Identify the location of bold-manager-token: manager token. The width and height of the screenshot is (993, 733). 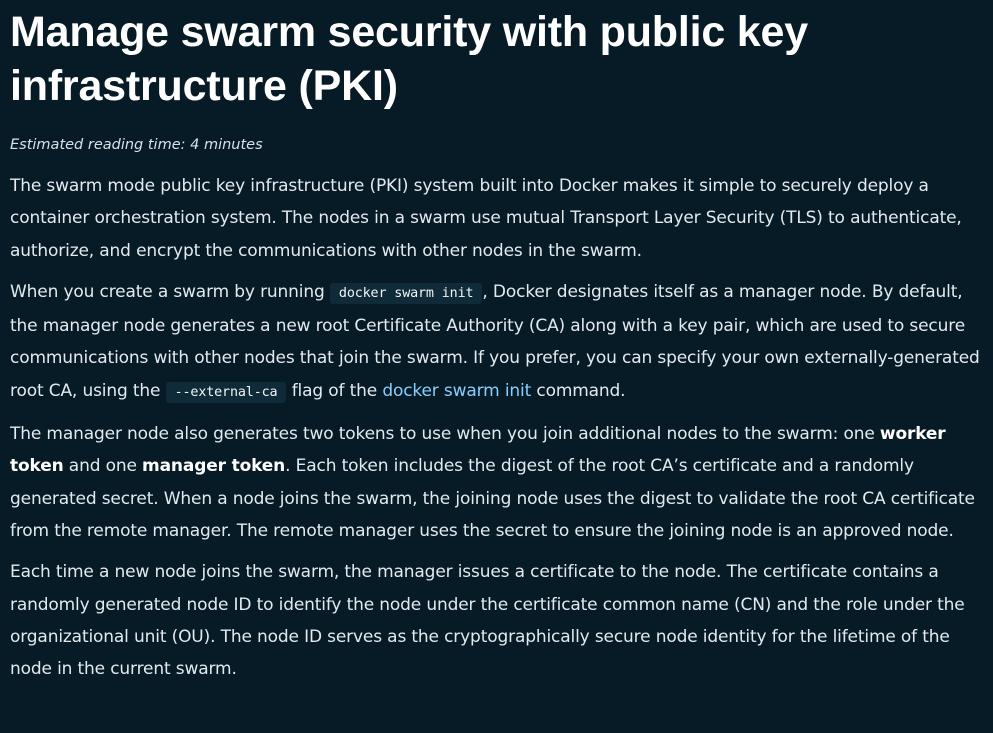
(214, 466).